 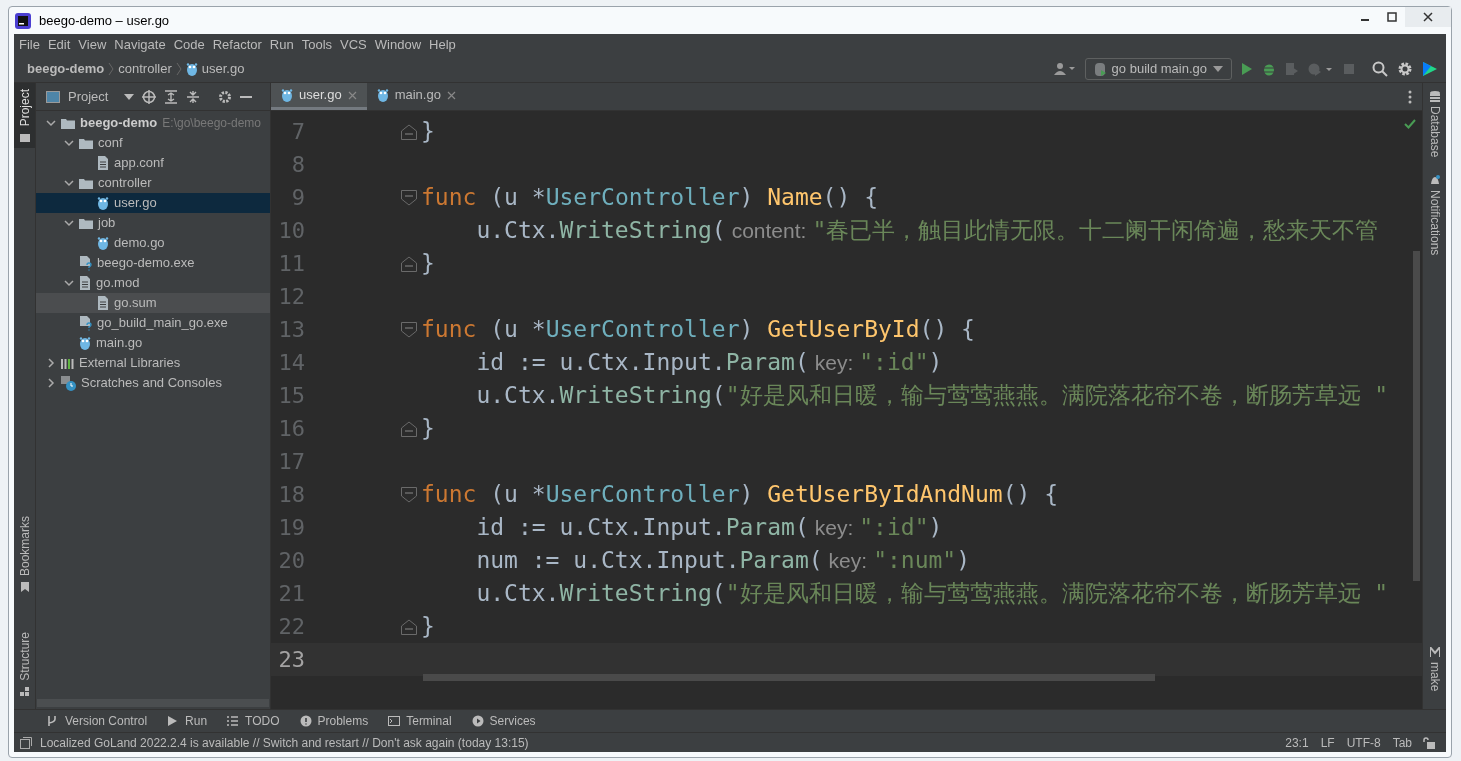 I want to click on code-line: }, so click(x=428, y=264).